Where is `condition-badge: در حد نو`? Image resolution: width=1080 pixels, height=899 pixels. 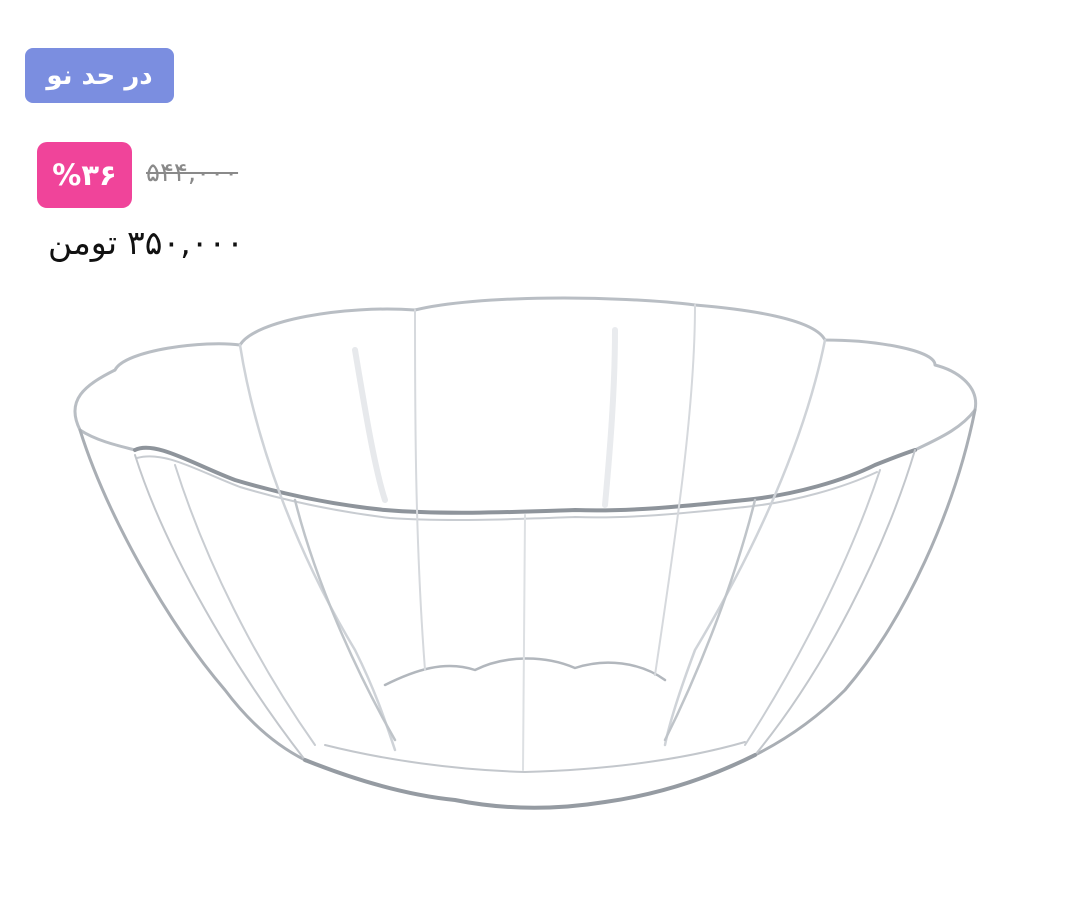
condition-badge: در حد نو is located at coordinates (99, 75).